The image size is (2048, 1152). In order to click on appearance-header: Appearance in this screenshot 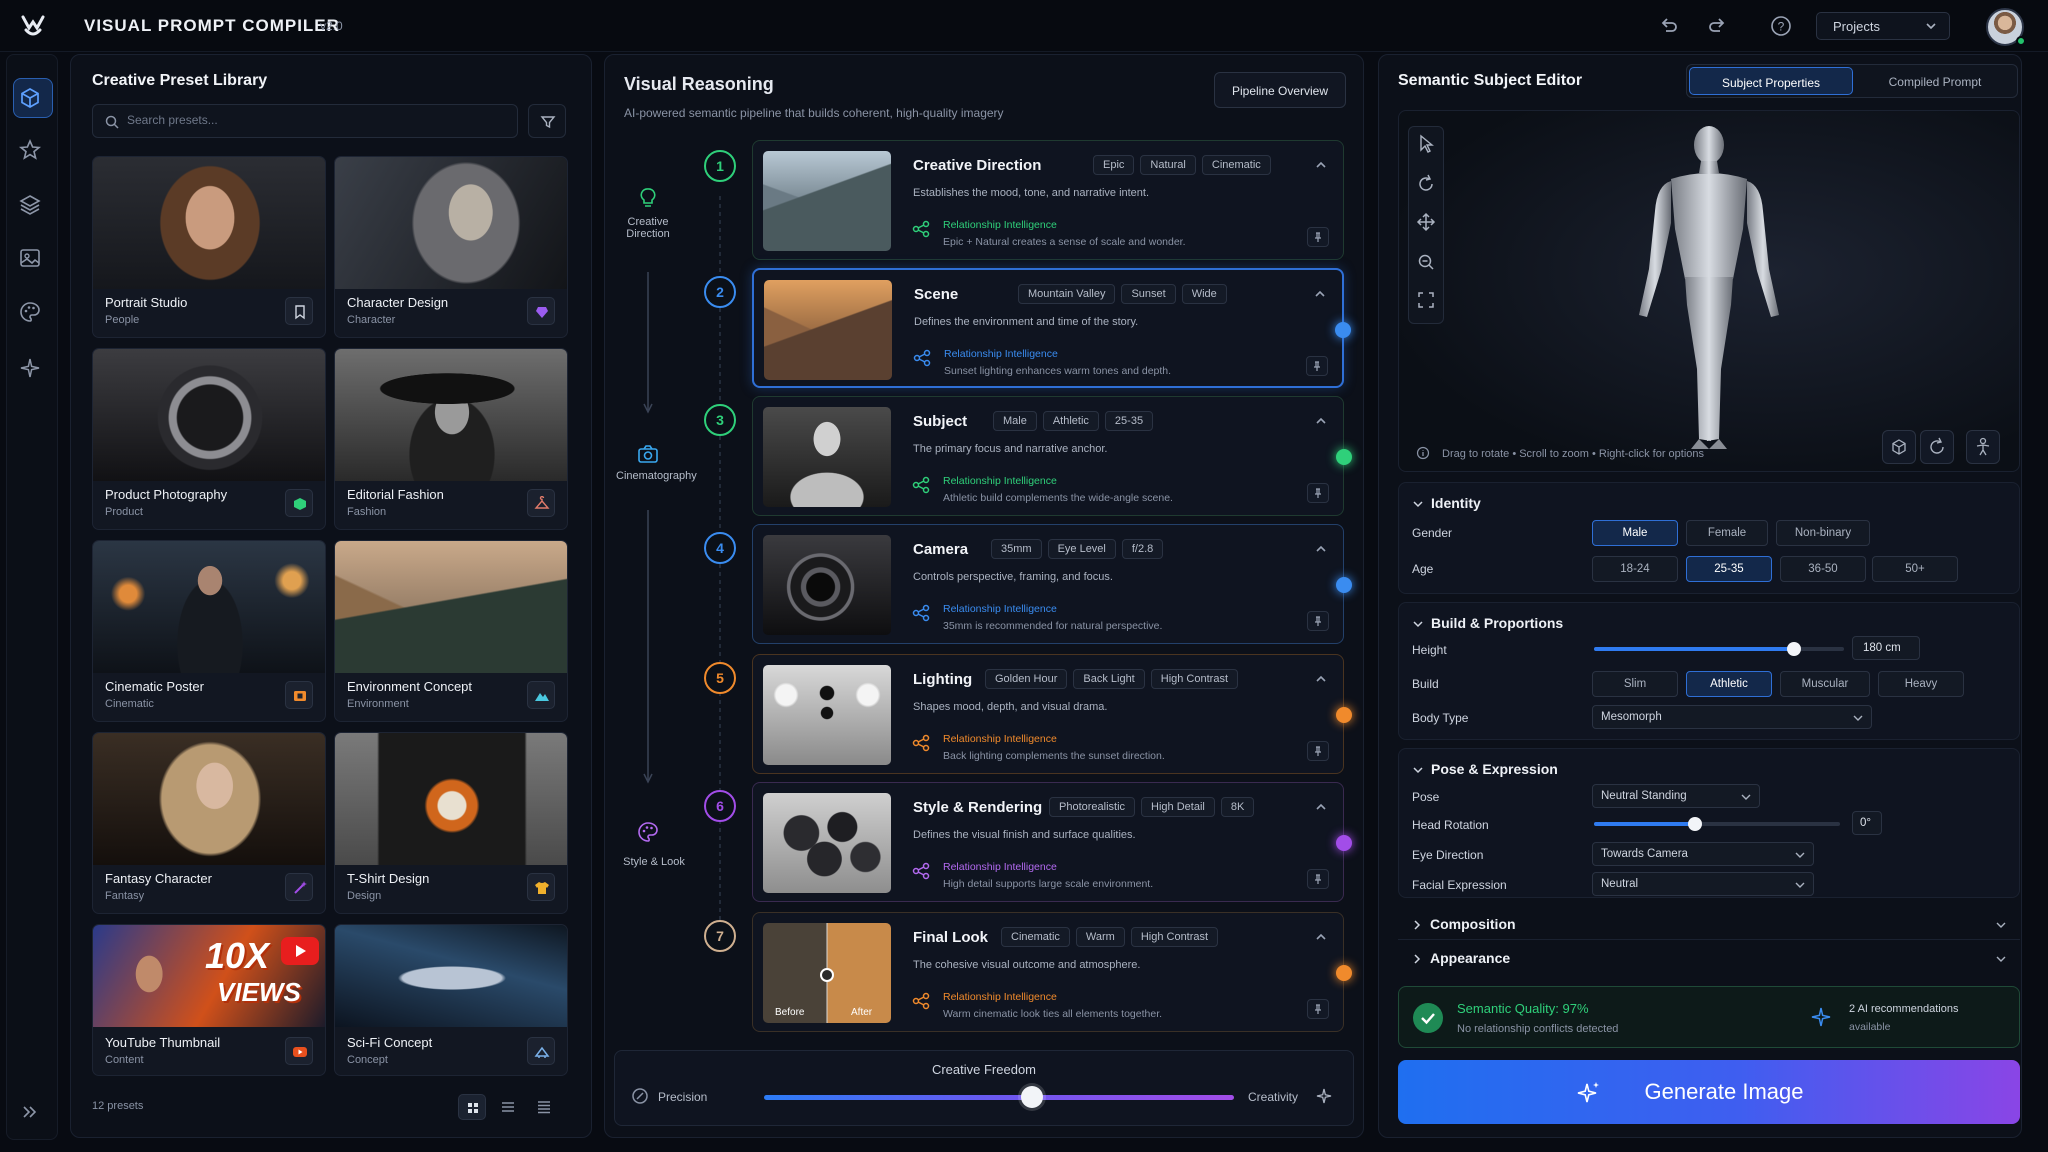, I will do `click(1461, 958)`.